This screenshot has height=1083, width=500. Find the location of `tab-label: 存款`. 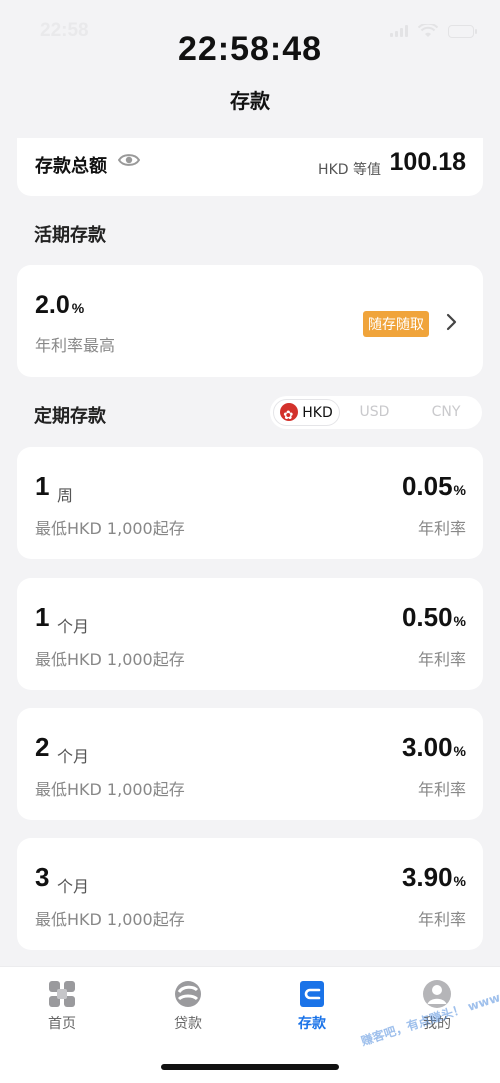

tab-label: 存款 is located at coordinates (312, 1024).